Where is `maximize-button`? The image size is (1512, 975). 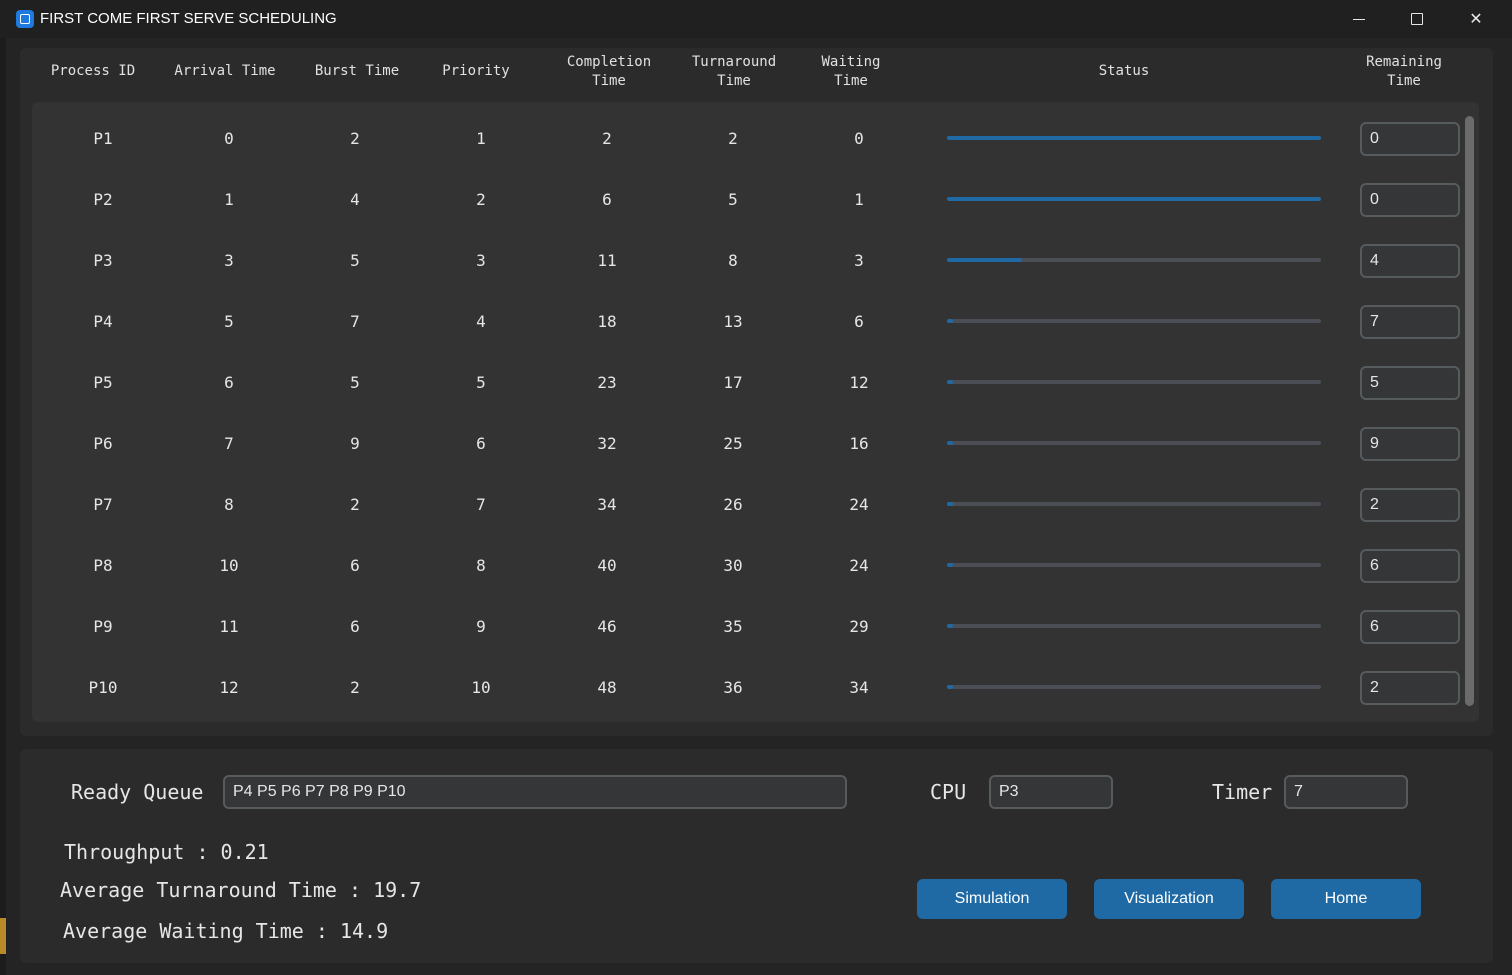 maximize-button is located at coordinates (1417, 19).